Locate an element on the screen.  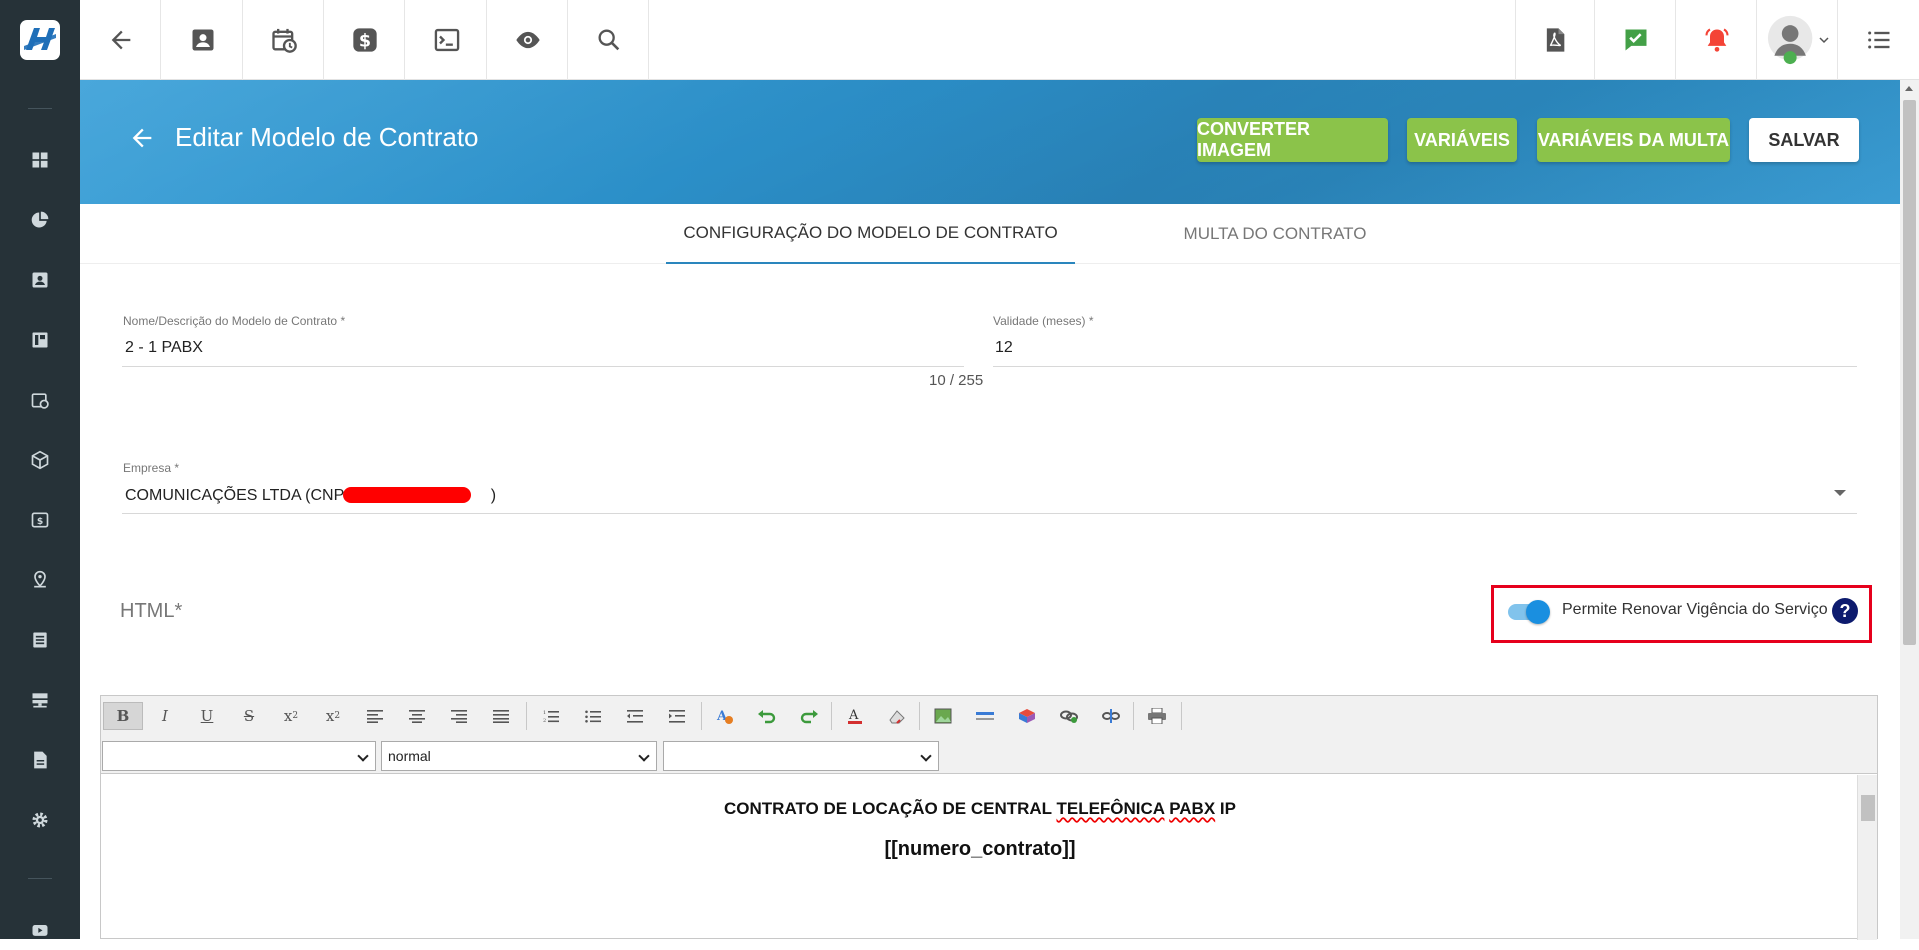
finance-button: $ is located at coordinates (365, 40).